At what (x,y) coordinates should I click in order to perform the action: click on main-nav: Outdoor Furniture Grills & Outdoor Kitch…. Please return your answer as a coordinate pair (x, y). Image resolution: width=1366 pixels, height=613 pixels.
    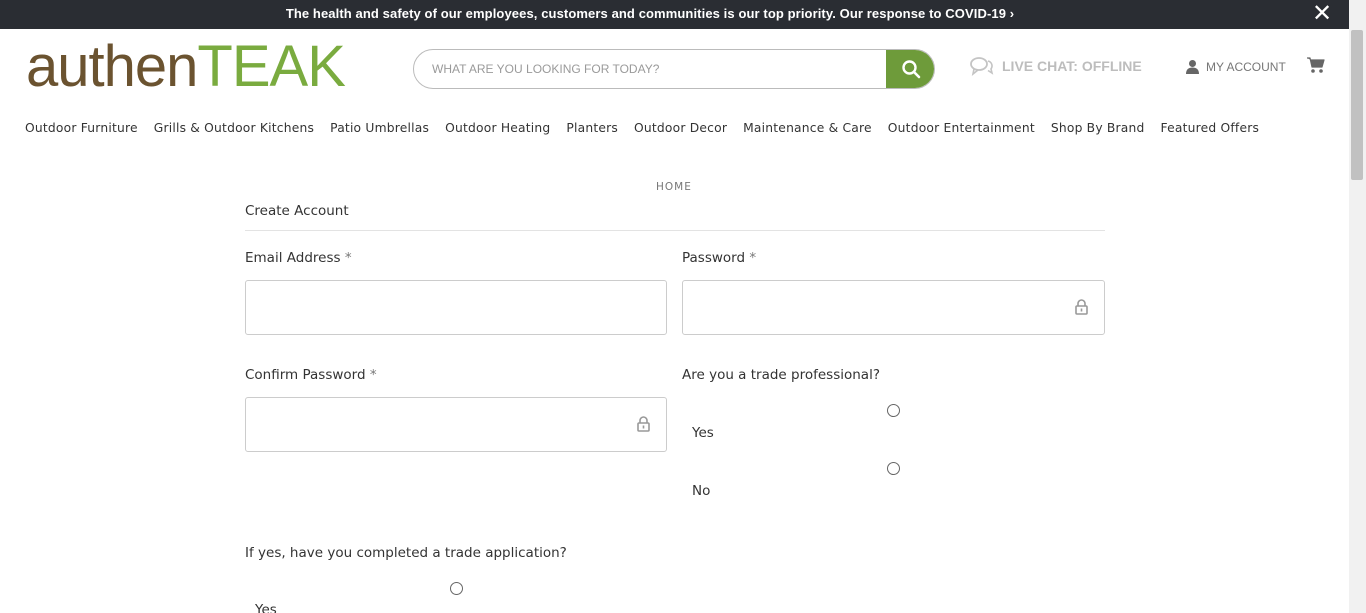
    Looking at the image, I should click on (642, 128).